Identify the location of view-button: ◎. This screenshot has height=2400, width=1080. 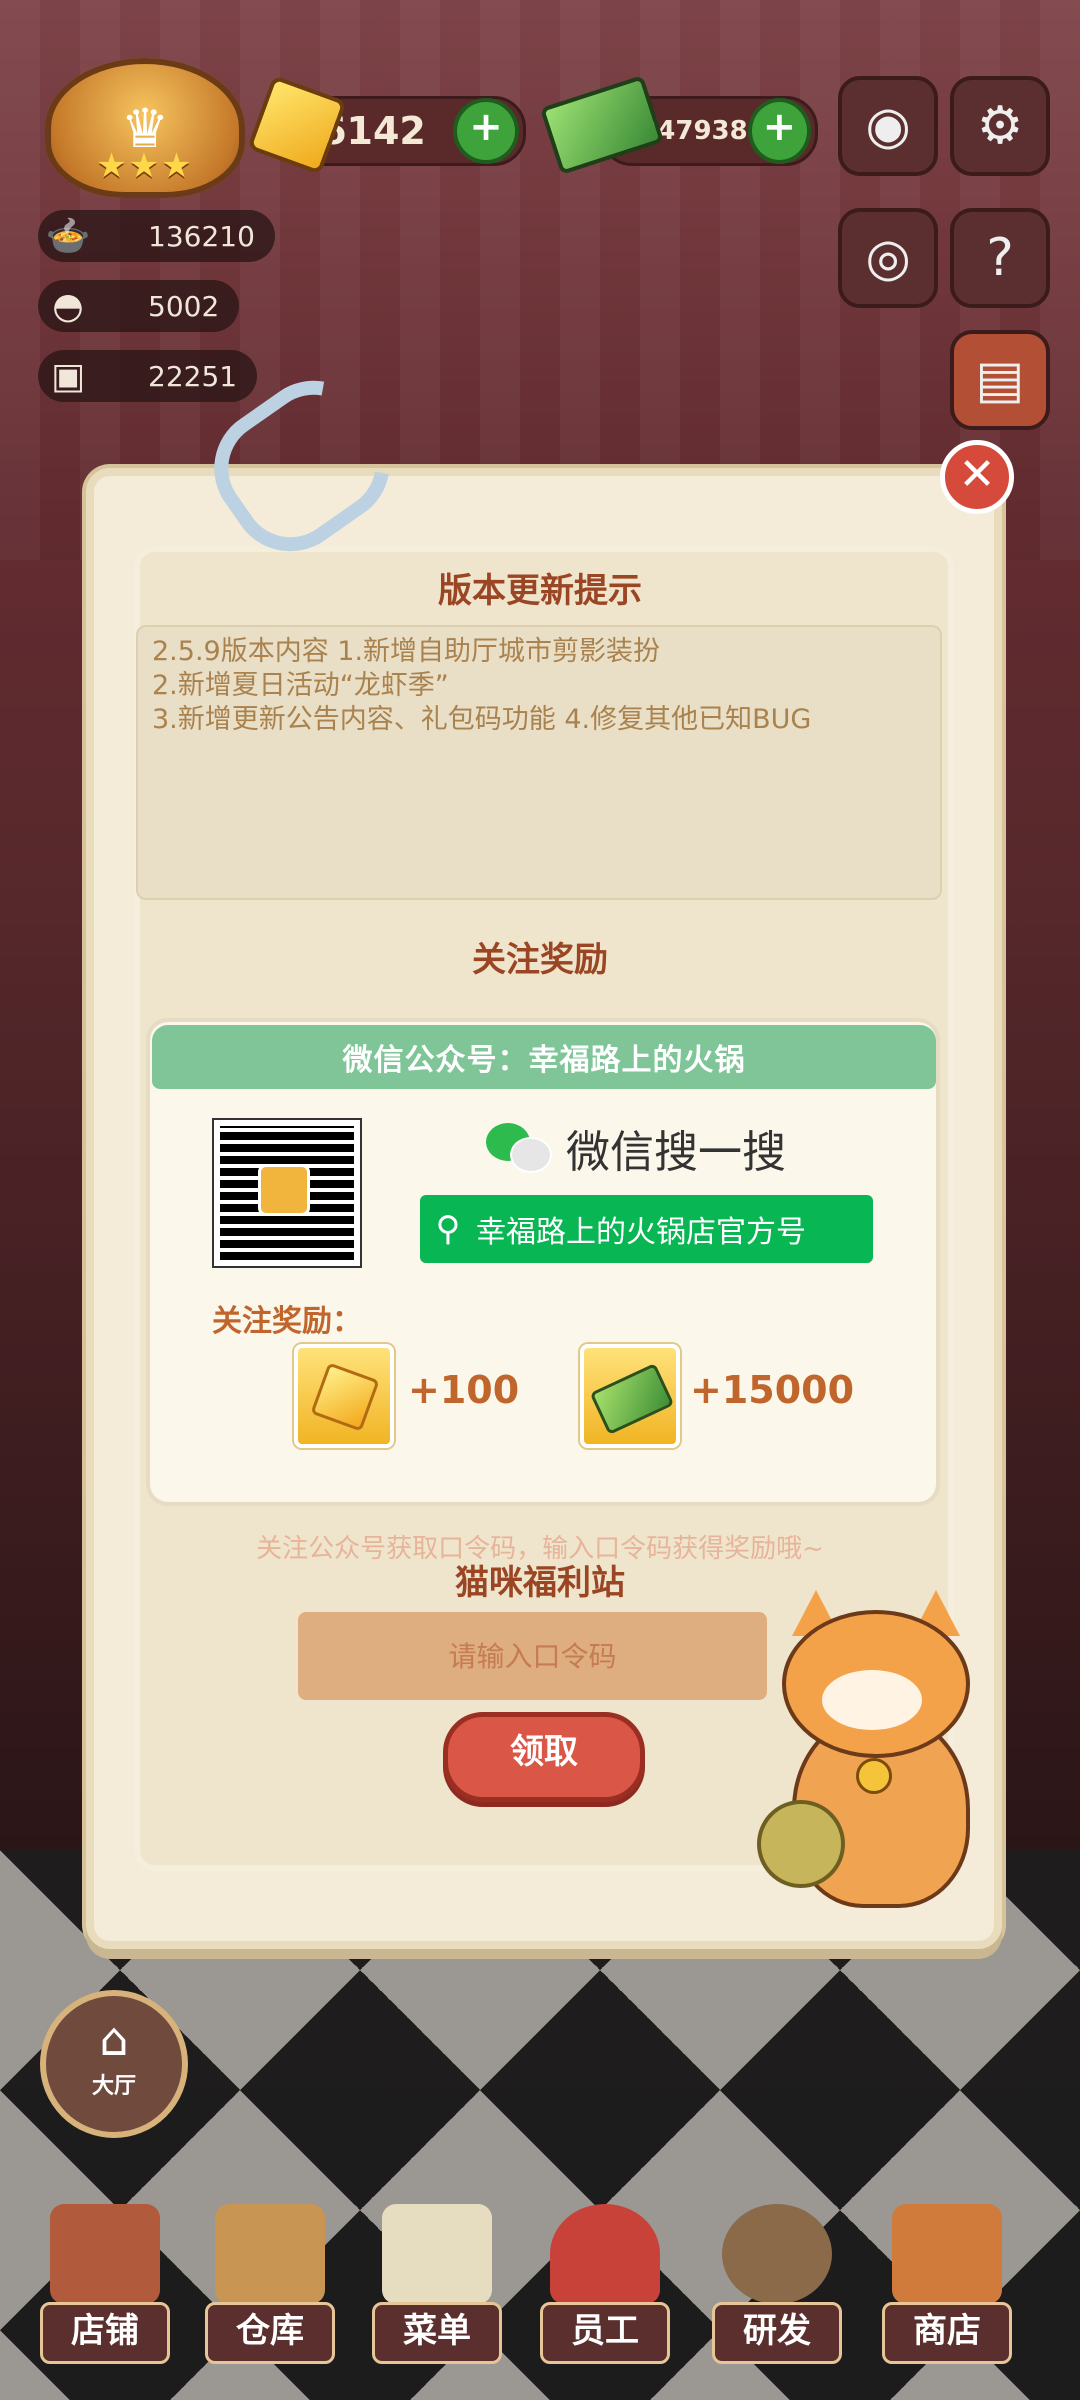
(888, 258).